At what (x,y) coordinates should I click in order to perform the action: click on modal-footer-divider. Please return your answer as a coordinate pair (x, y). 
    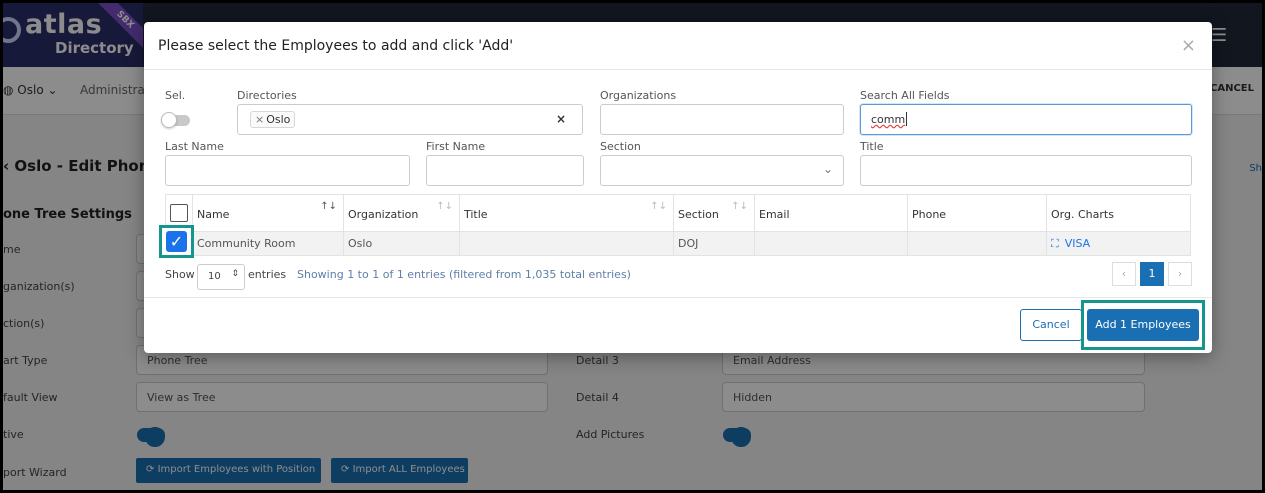
    Looking at the image, I should click on (678, 297).